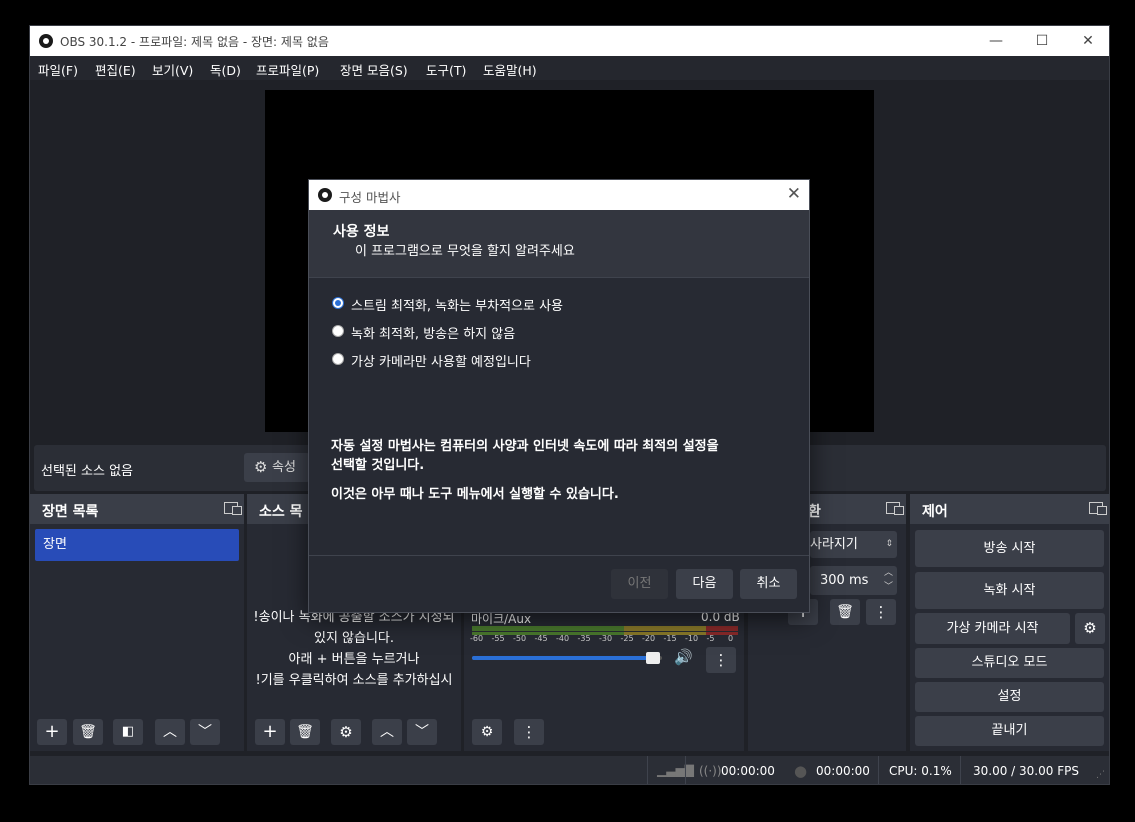 The width and height of the screenshot is (1135, 822). What do you see at coordinates (606, 638) in the screenshot?
I see `meter-scale-tick: -30` at bounding box center [606, 638].